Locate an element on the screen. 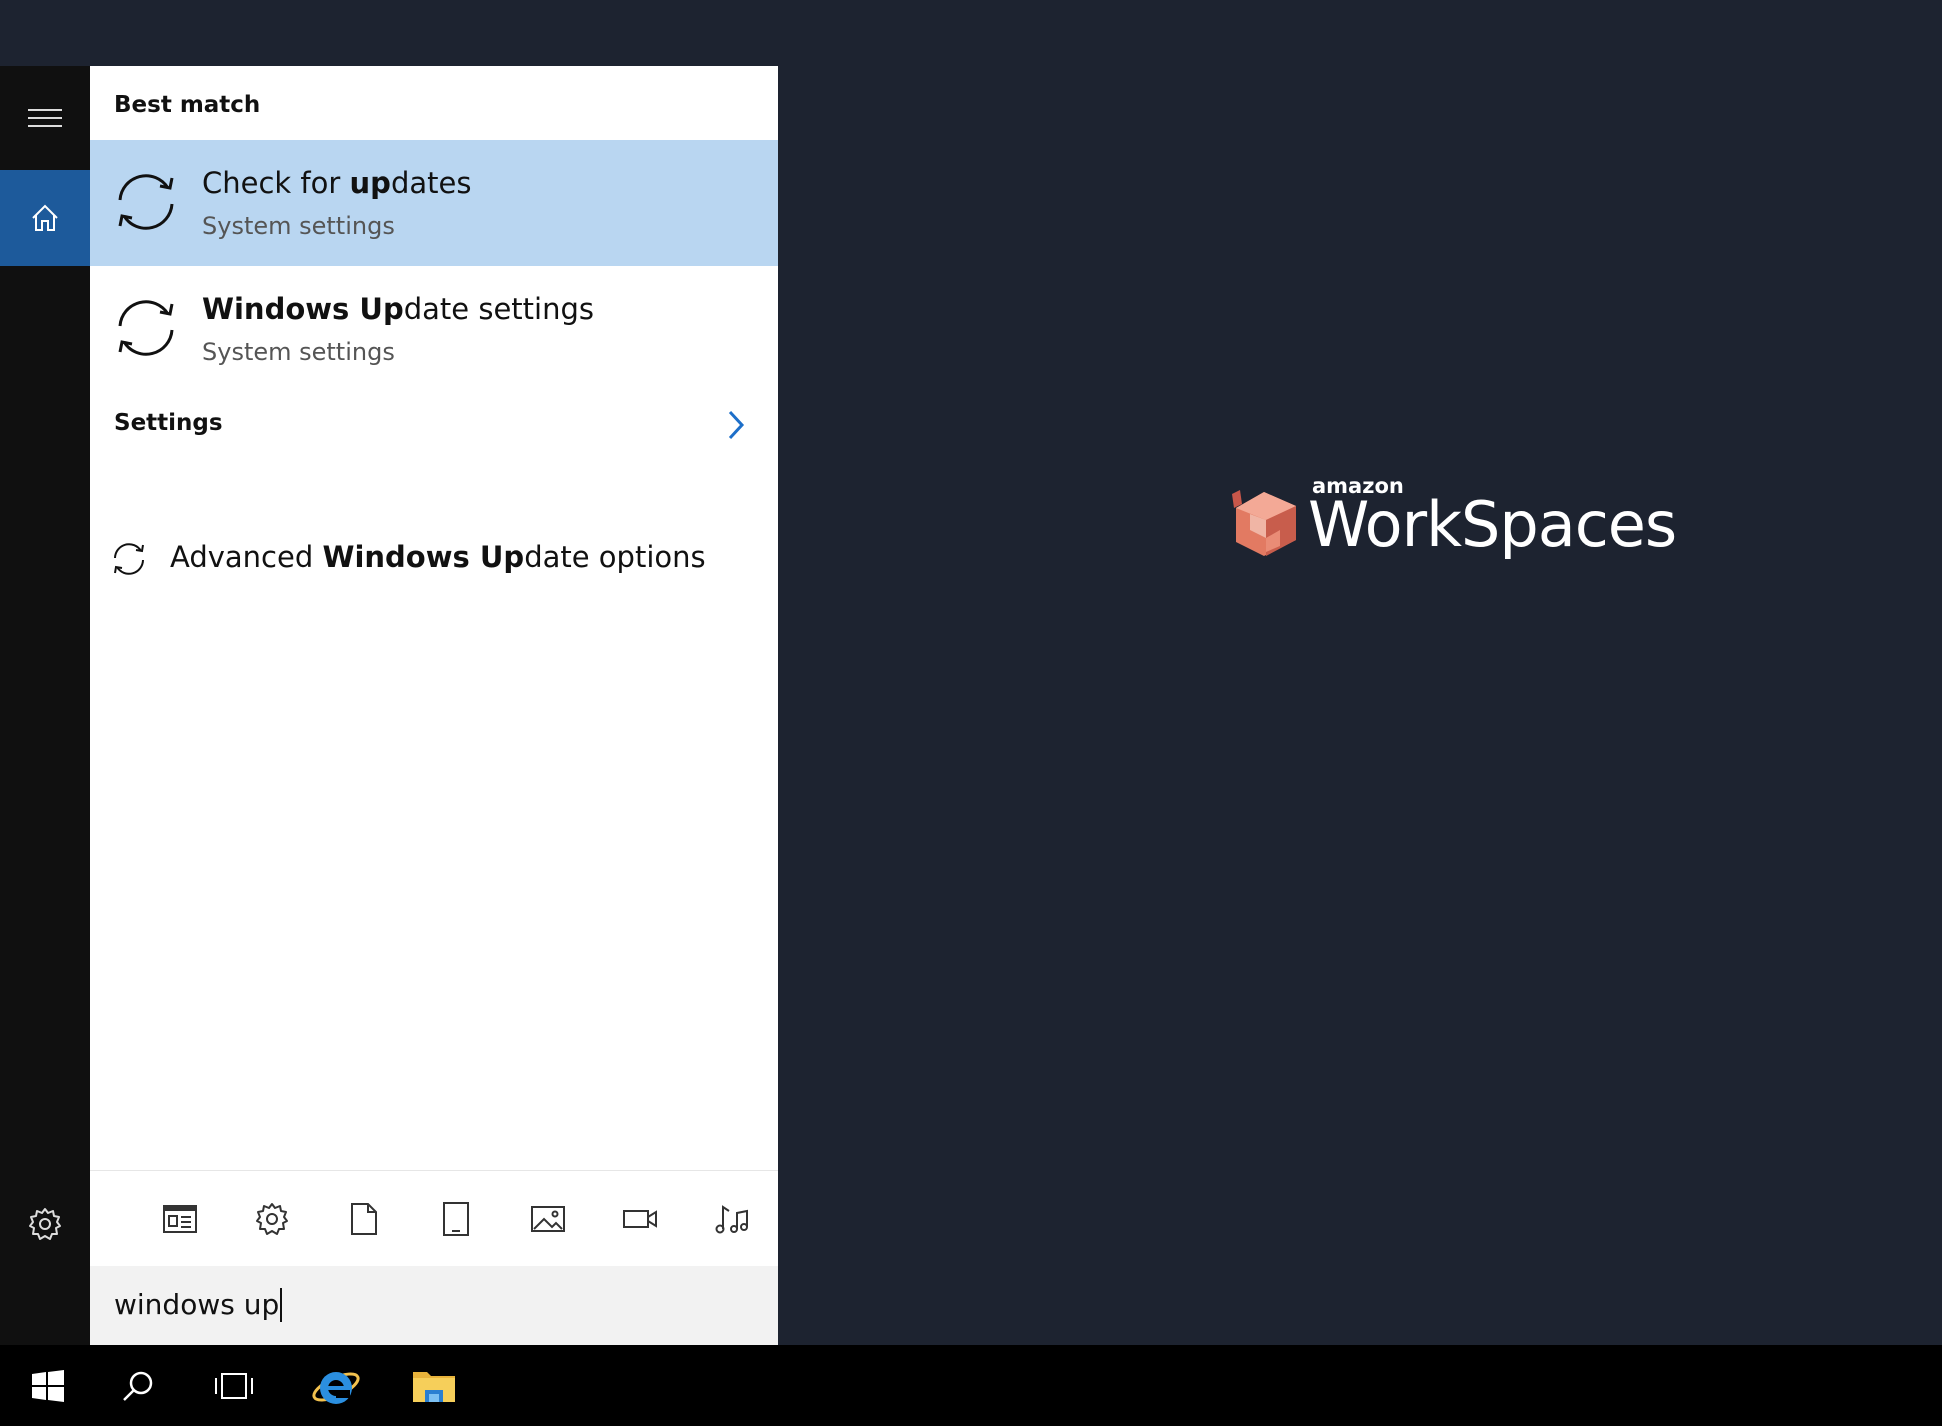  workspaces-cube-icon is located at coordinates (1264, 523).